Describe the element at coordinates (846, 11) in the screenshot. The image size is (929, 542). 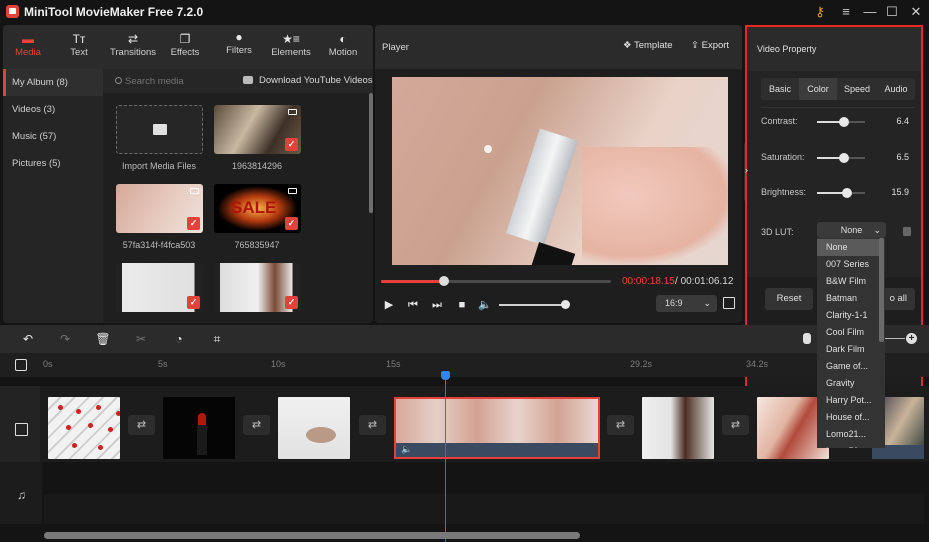
I see `menu-icon: ≡` at that location.